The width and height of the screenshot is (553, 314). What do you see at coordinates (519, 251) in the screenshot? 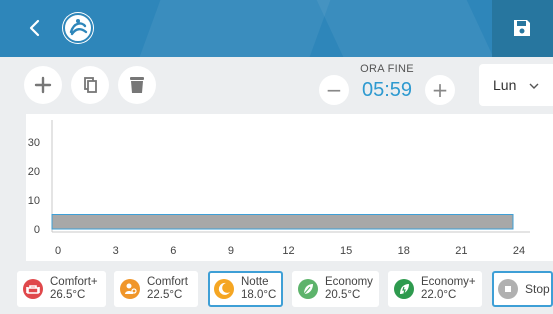
I see `x-tick-label: 24` at bounding box center [519, 251].